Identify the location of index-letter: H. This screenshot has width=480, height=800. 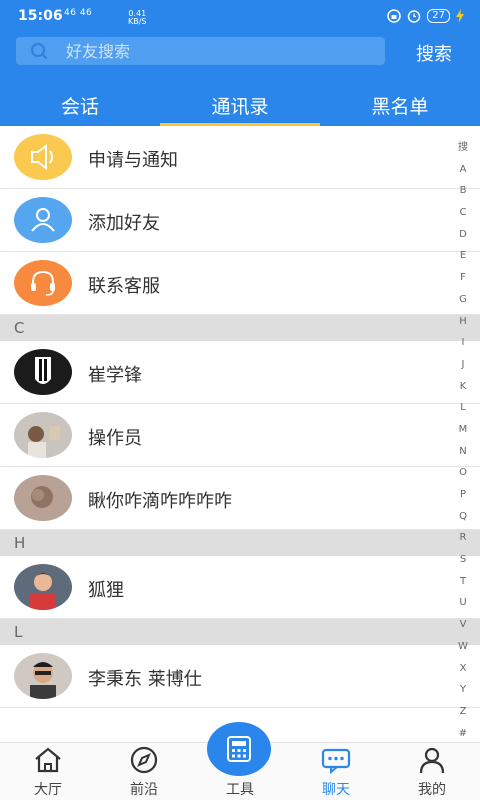
(463, 322).